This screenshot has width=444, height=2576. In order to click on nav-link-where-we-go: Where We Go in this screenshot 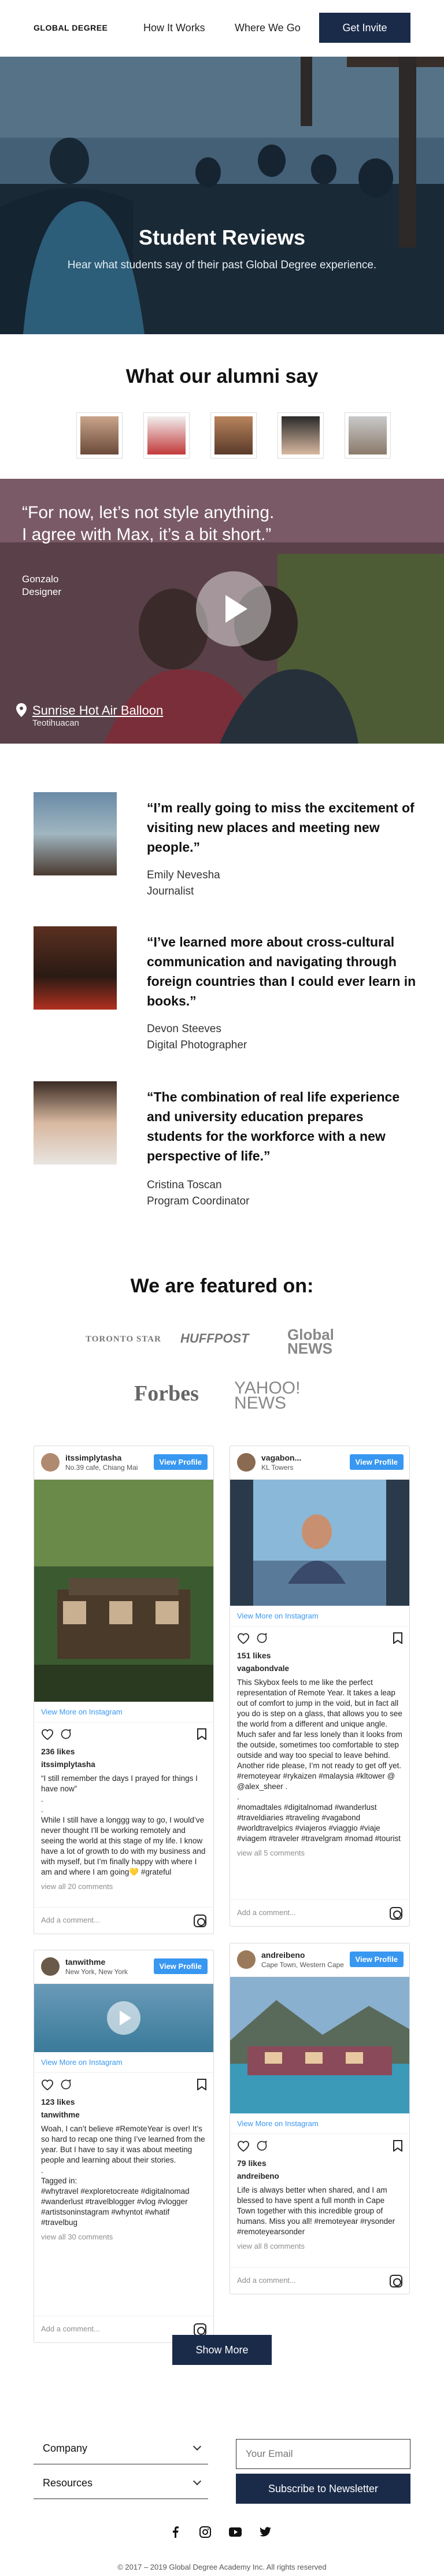, I will do `click(268, 28)`.